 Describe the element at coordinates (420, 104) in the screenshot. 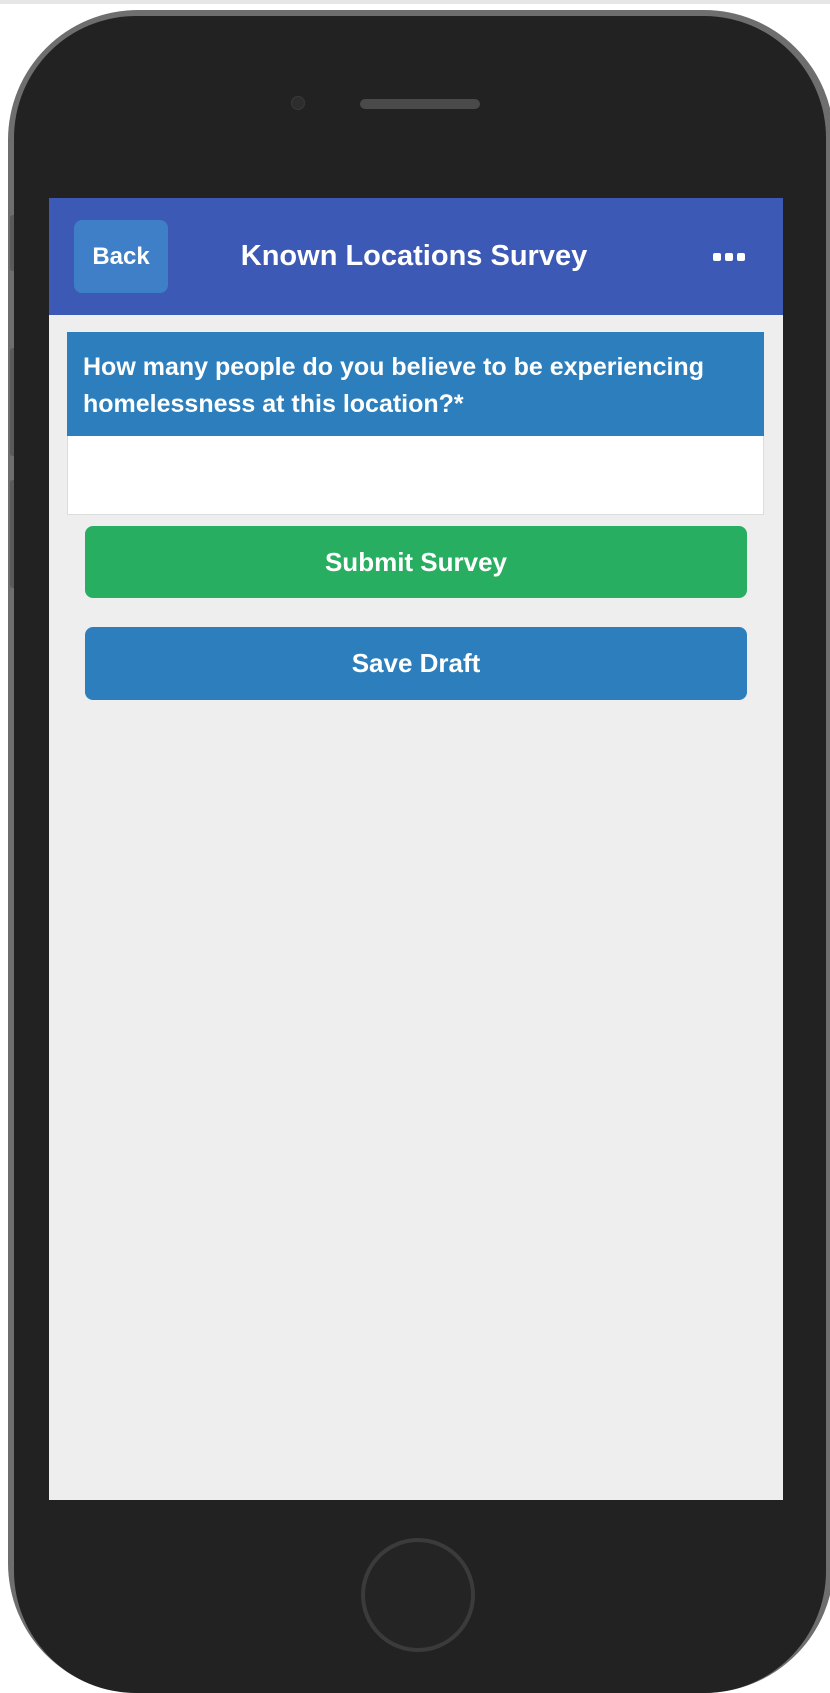

I see `earpiece-speaker` at that location.